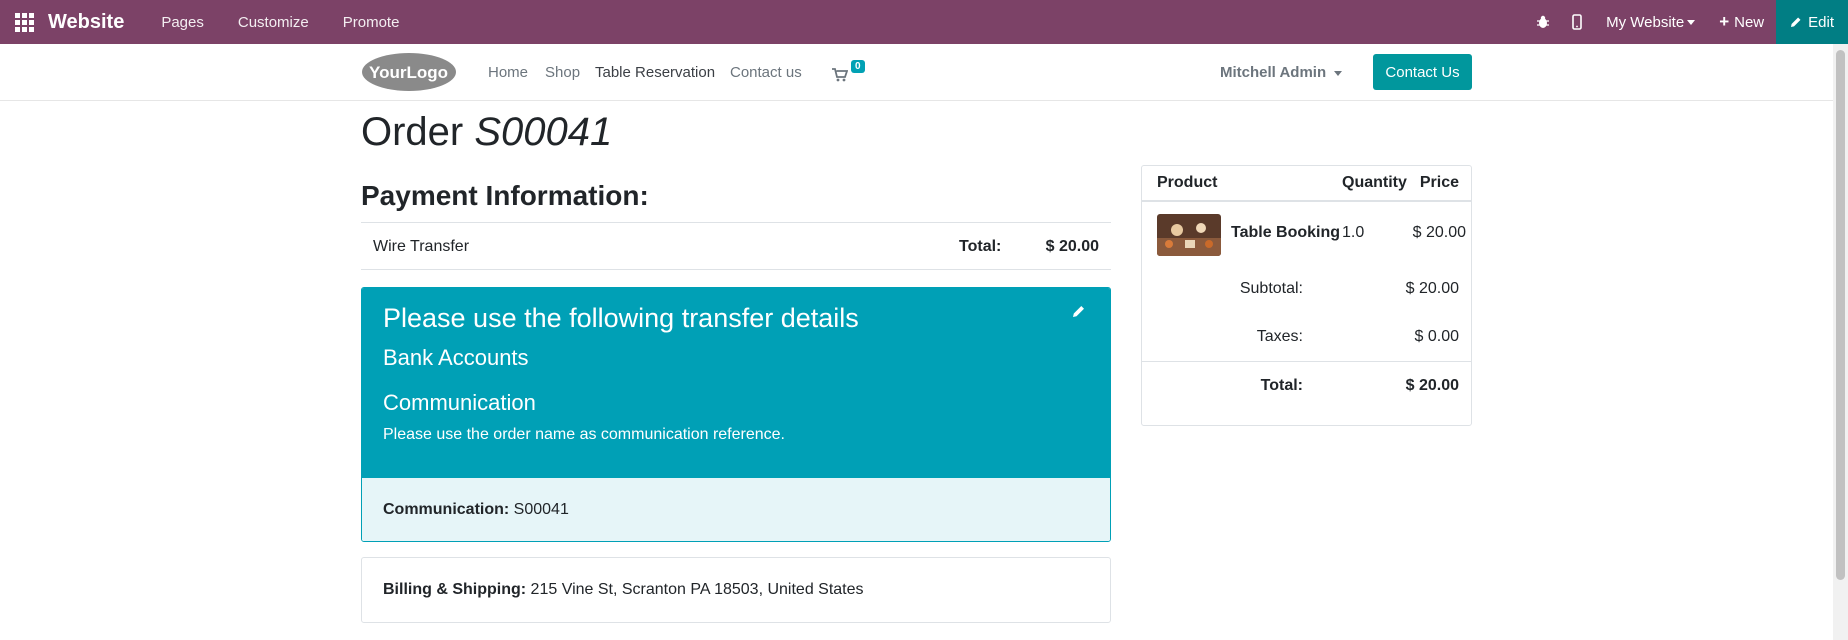  Describe the element at coordinates (1543, 22) in the screenshot. I see `debug-bug-icon` at that location.